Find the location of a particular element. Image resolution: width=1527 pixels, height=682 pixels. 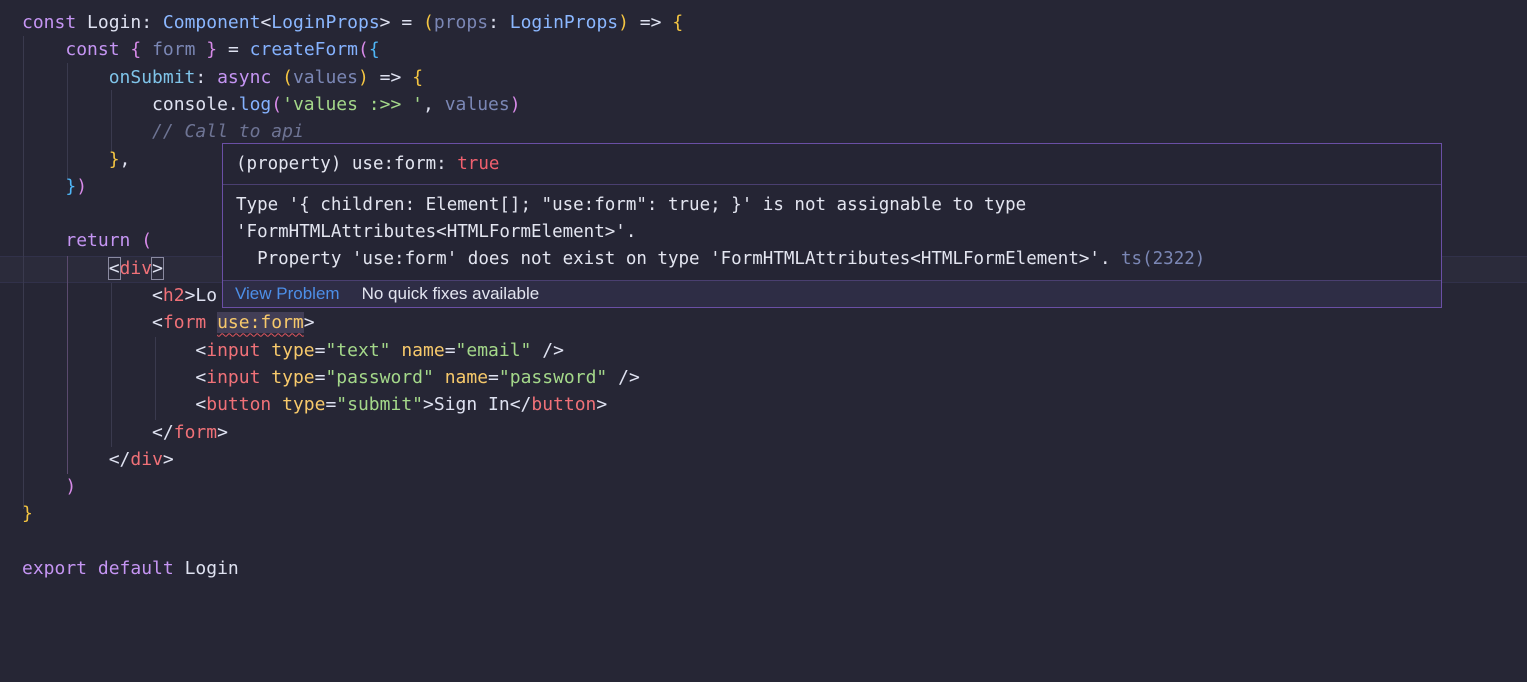

code-line: </form> is located at coordinates (125, 432).